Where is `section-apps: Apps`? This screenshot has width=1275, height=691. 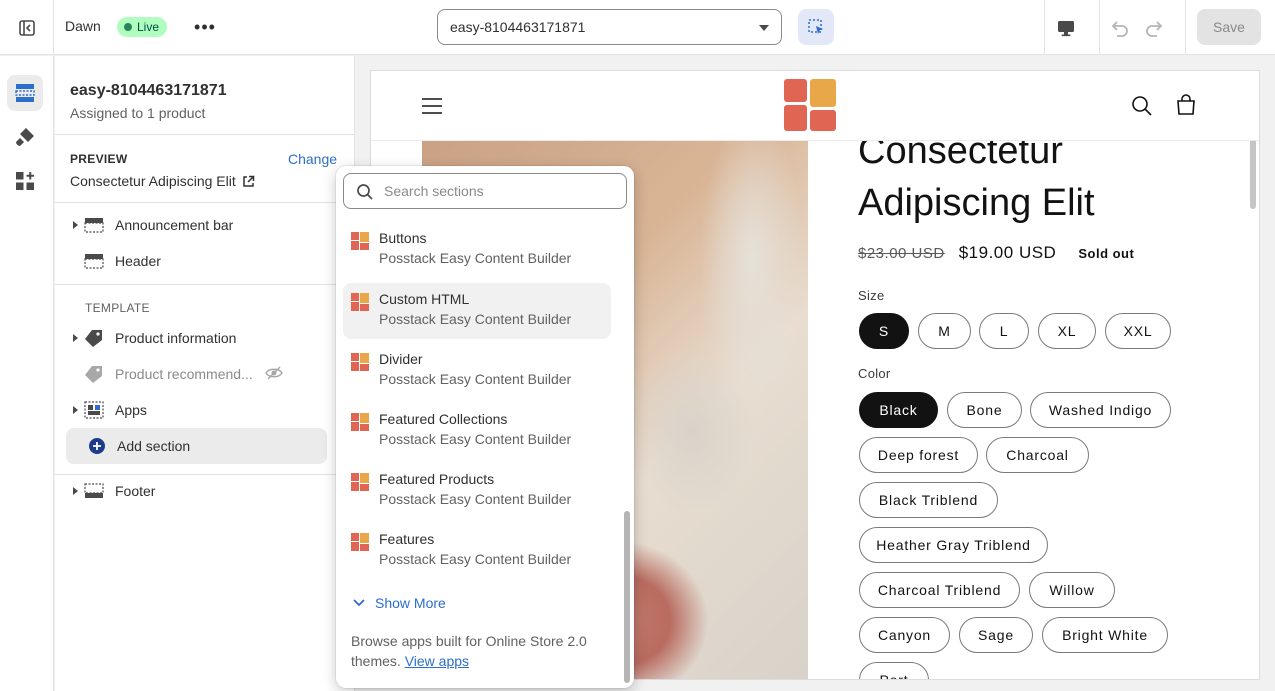 section-apps: Apps is located at coordinates (197, 410).